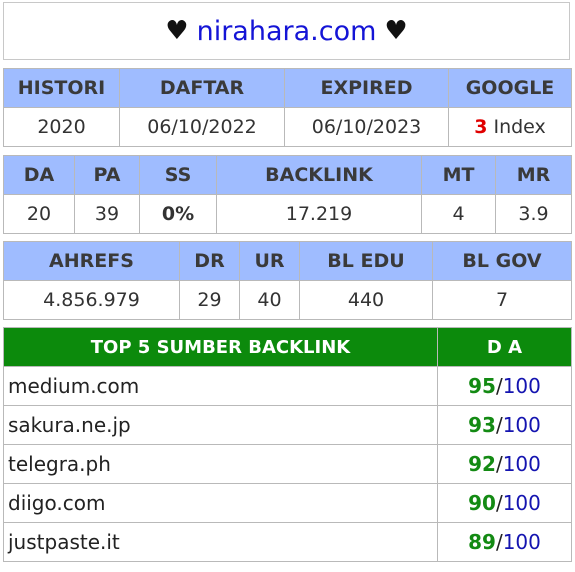 The image size is (575, 572). Describe the element at coordinates (458, 214) in the screenshot. I see `value-mt: 4` at that location.